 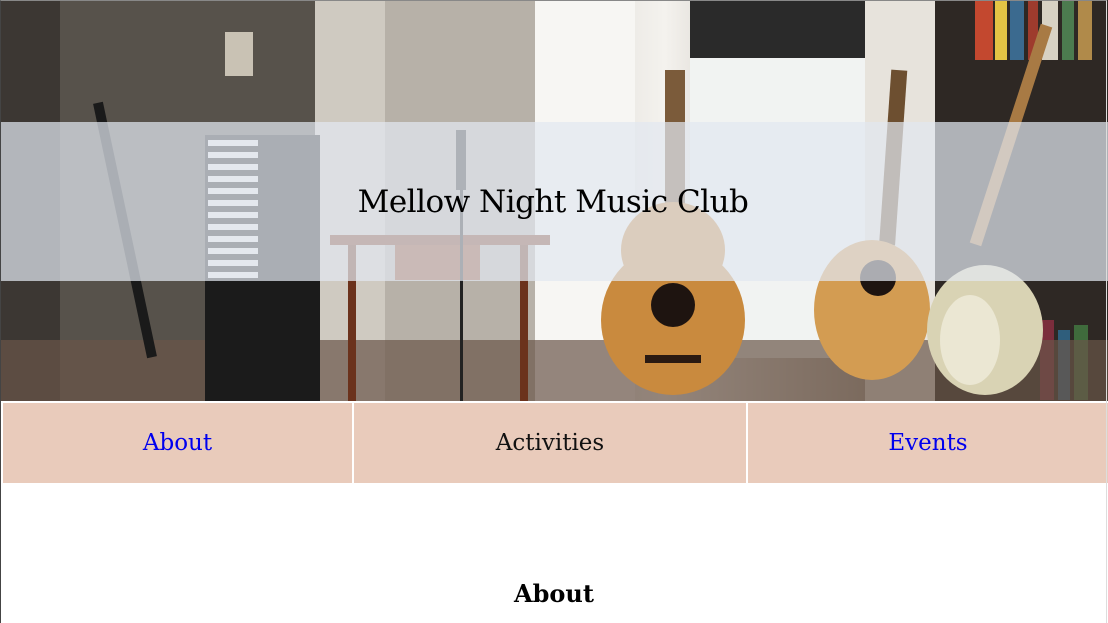 I want to click on nav-item-about: About, so click(x=177, y=443).